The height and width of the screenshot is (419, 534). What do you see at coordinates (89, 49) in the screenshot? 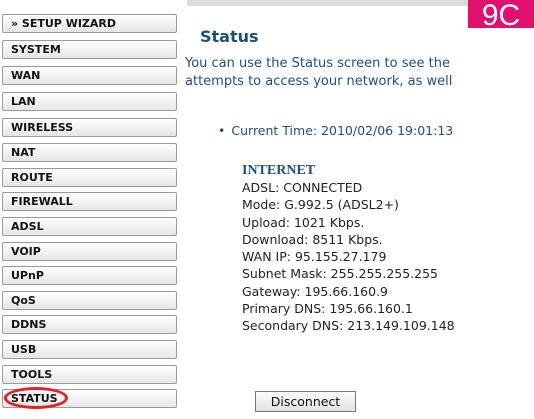
I see `nav-system: SYSTEM` at bounding box center [89, 49].